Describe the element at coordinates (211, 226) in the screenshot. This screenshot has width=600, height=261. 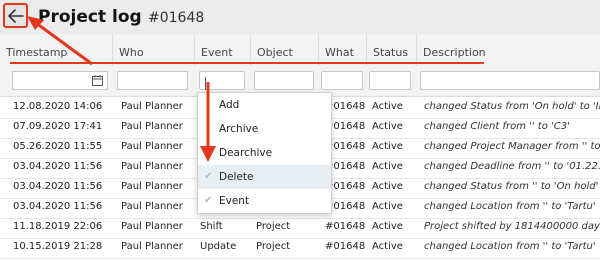
I see `cell-event: Shift` at that location.